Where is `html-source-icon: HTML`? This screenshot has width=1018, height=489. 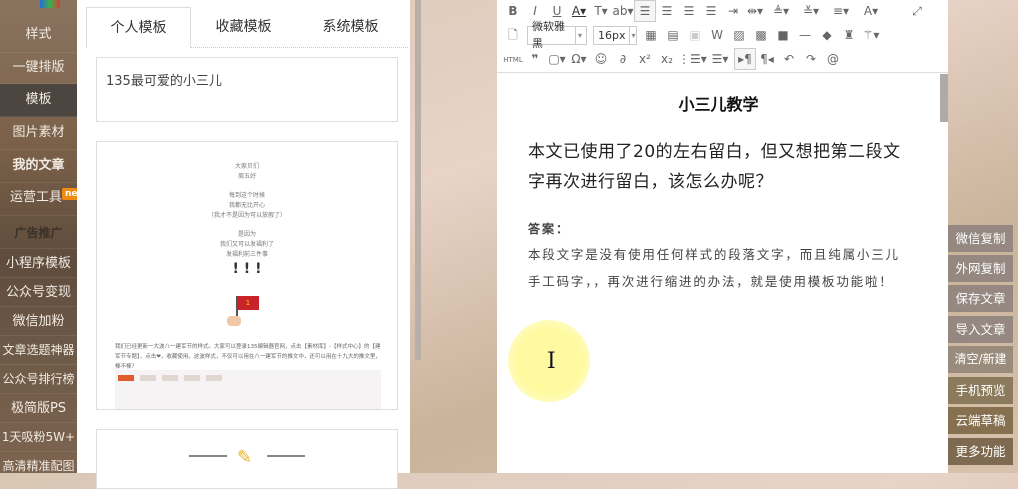 html-source-icon: HTML is located at coordinates (513, 59).